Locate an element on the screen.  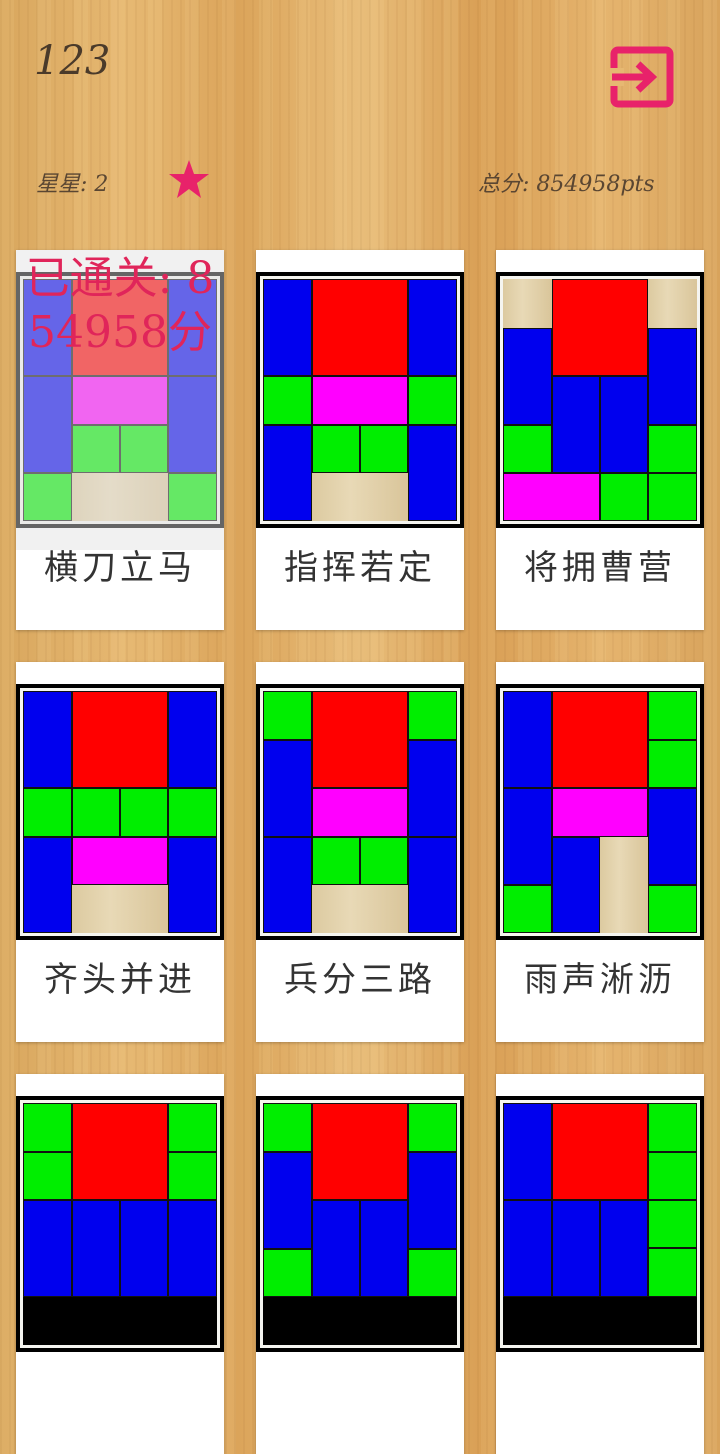
level-title: 齐头并进 is located at coordinates (120, 980).